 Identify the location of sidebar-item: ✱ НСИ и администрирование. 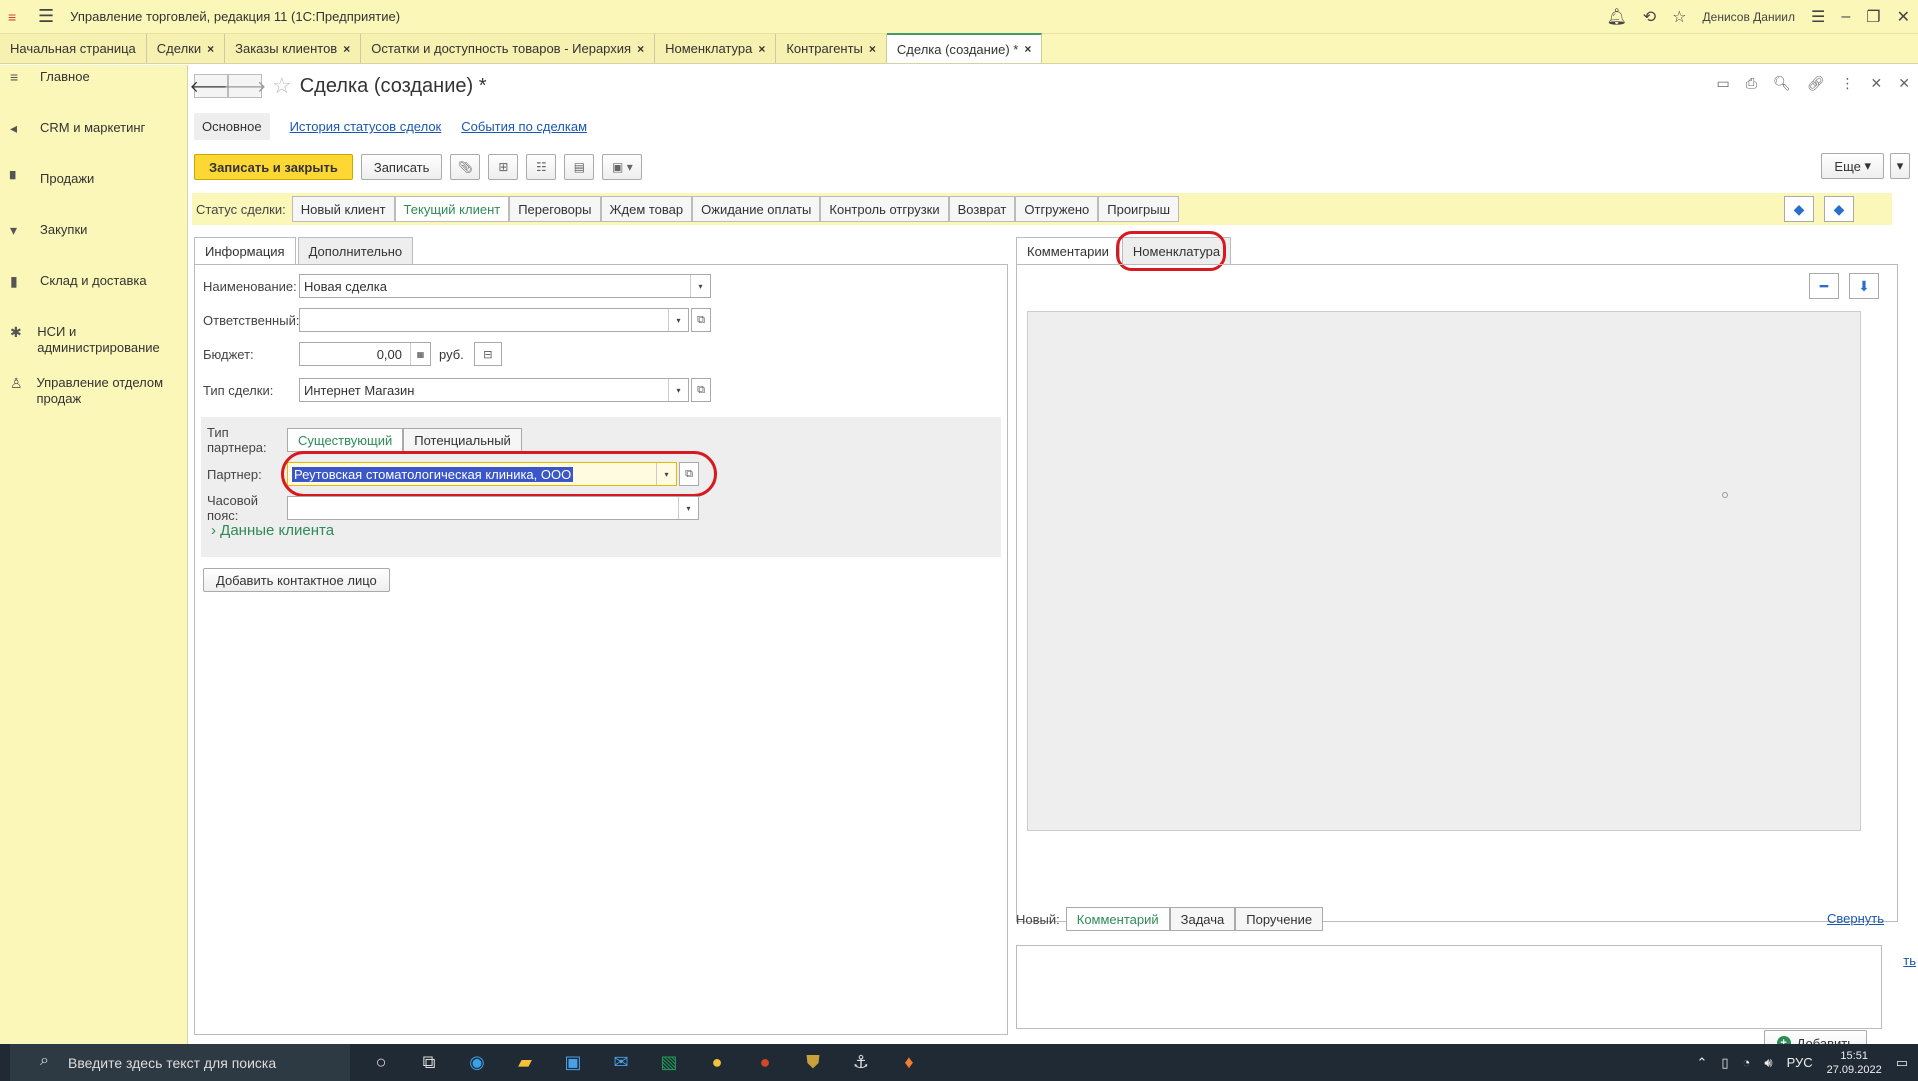
(93, 345).